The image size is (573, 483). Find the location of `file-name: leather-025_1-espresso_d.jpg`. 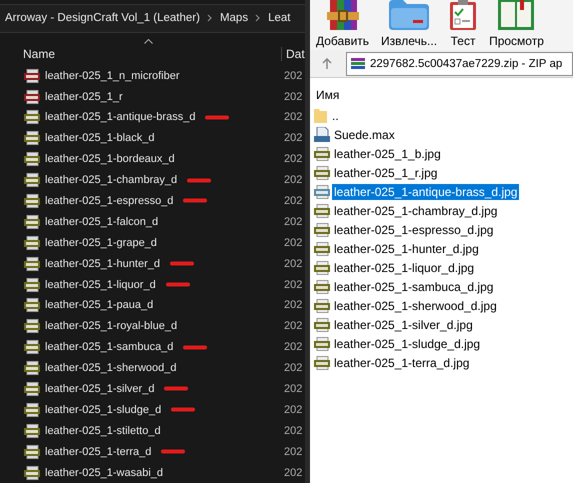

file-name: leather-025_1-espresso_d.jpg is located at coordinates (414, 230).